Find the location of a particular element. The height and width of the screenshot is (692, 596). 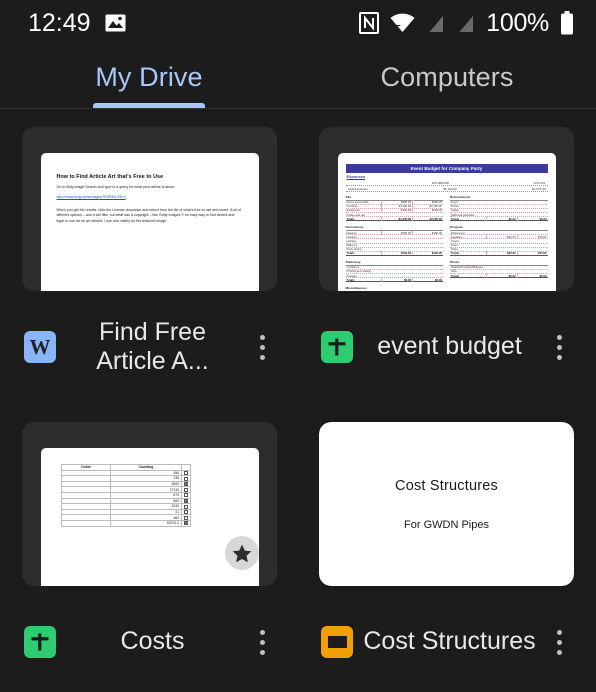

status-bar-right: 100% is located at coordinates (466, 23).